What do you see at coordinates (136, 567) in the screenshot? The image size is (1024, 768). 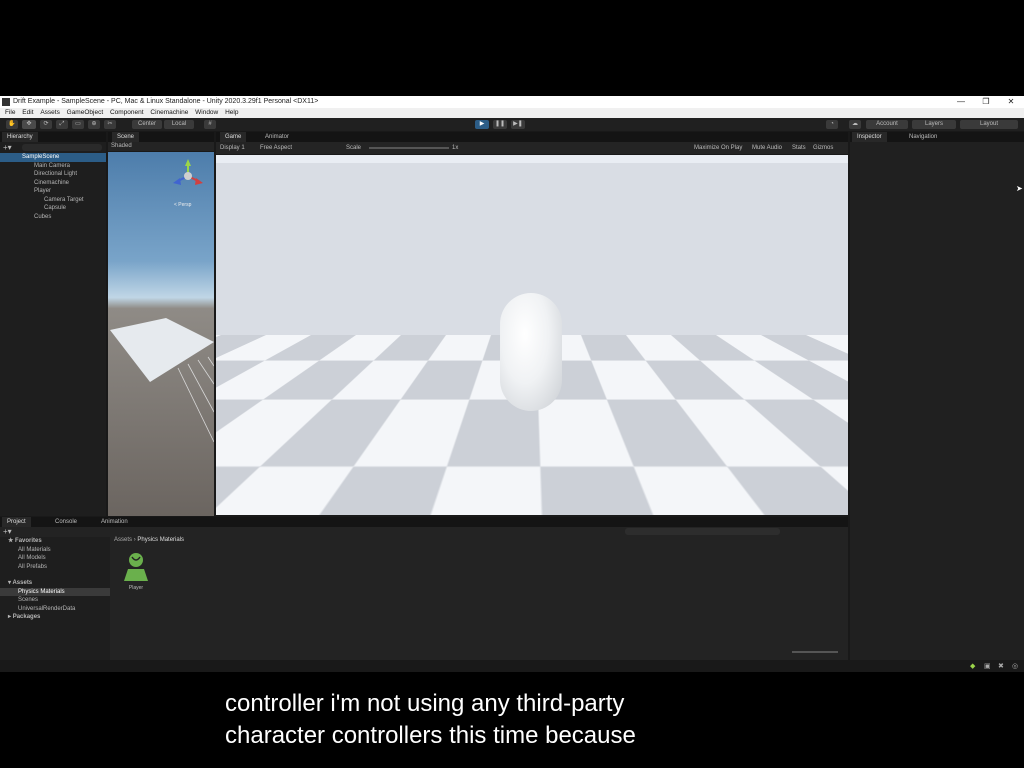 I see `physics-material-icon` at bounding box center [136, 567].